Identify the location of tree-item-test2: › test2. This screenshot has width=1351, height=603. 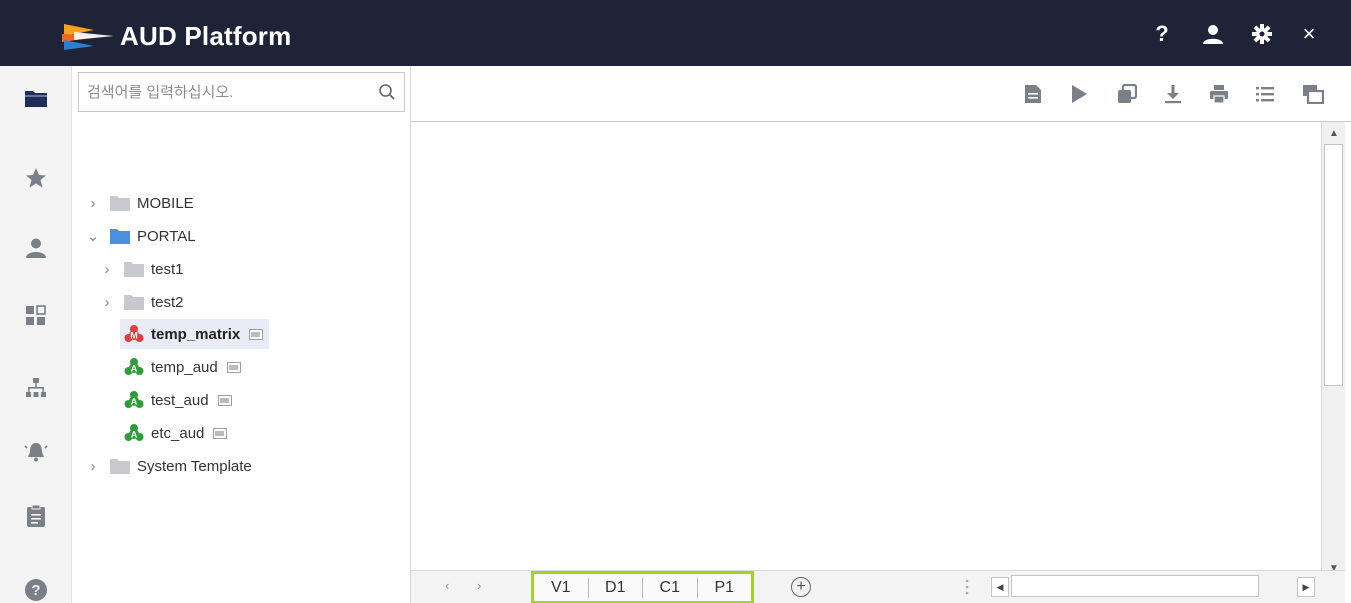
(142, 302).